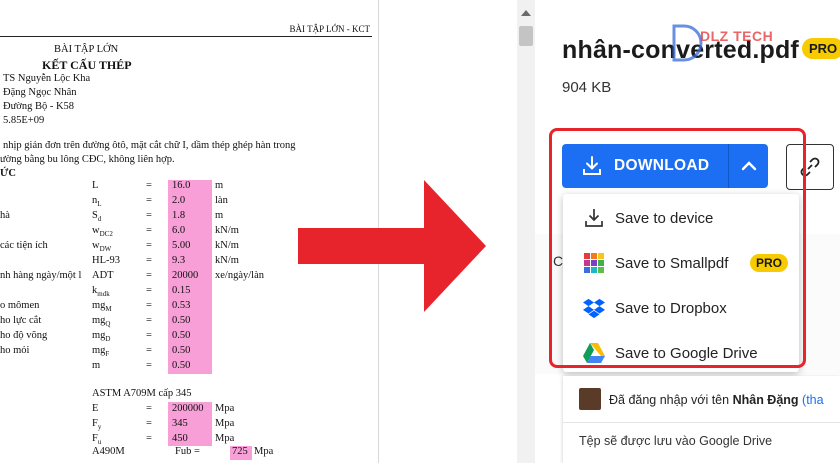 This screenshot has width=840, height=463. I want to click on menu-item-save-to-google-drive: Save to Google Drive, so click(681, 353).